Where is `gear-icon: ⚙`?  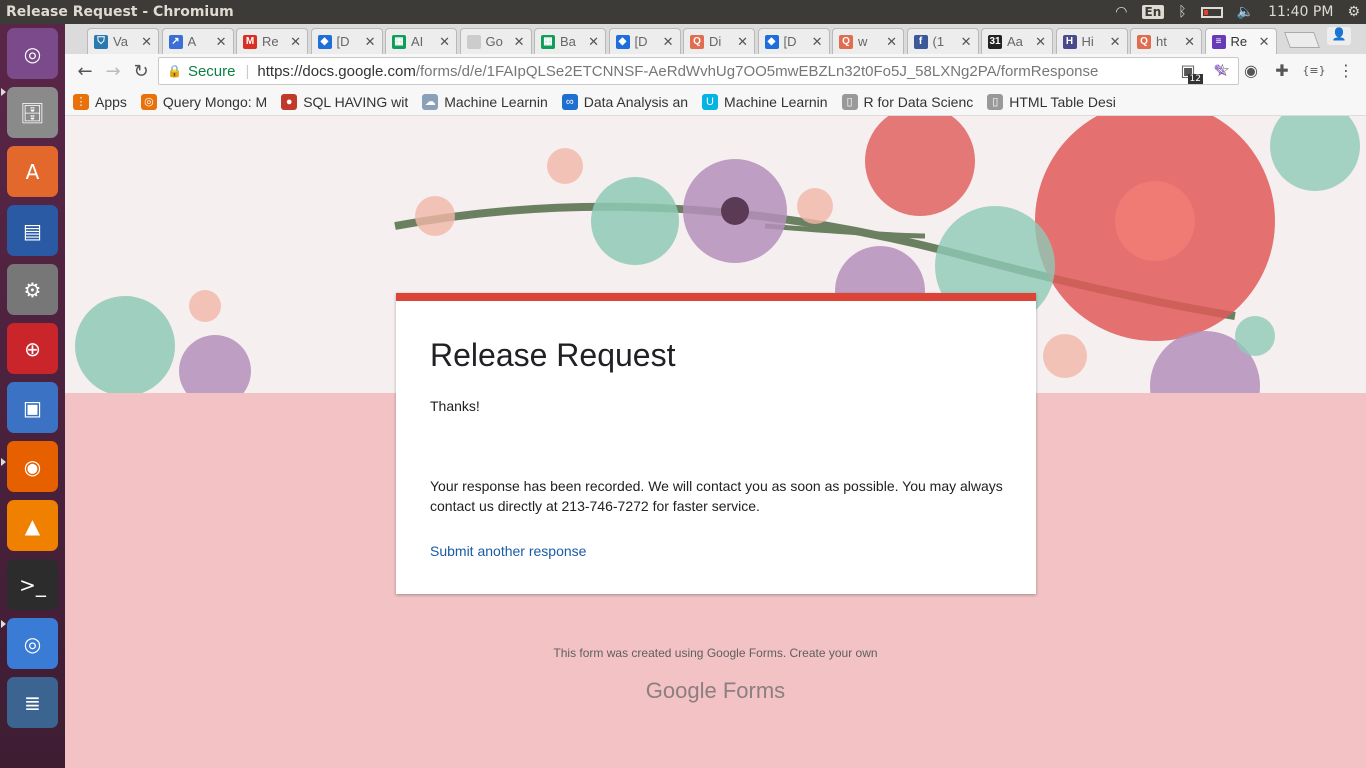
gear-icon: ⚙ is located at coordinates (1353, 12).